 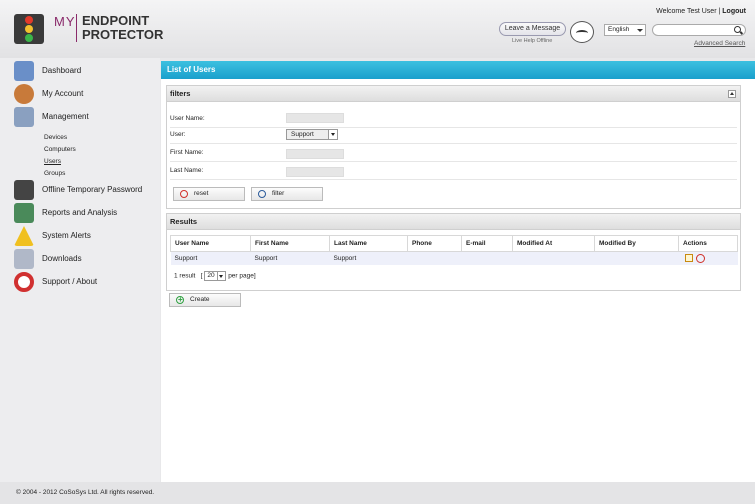 I want to click on sidebar-sub-devices: Devices, so click(x=55, y=137).